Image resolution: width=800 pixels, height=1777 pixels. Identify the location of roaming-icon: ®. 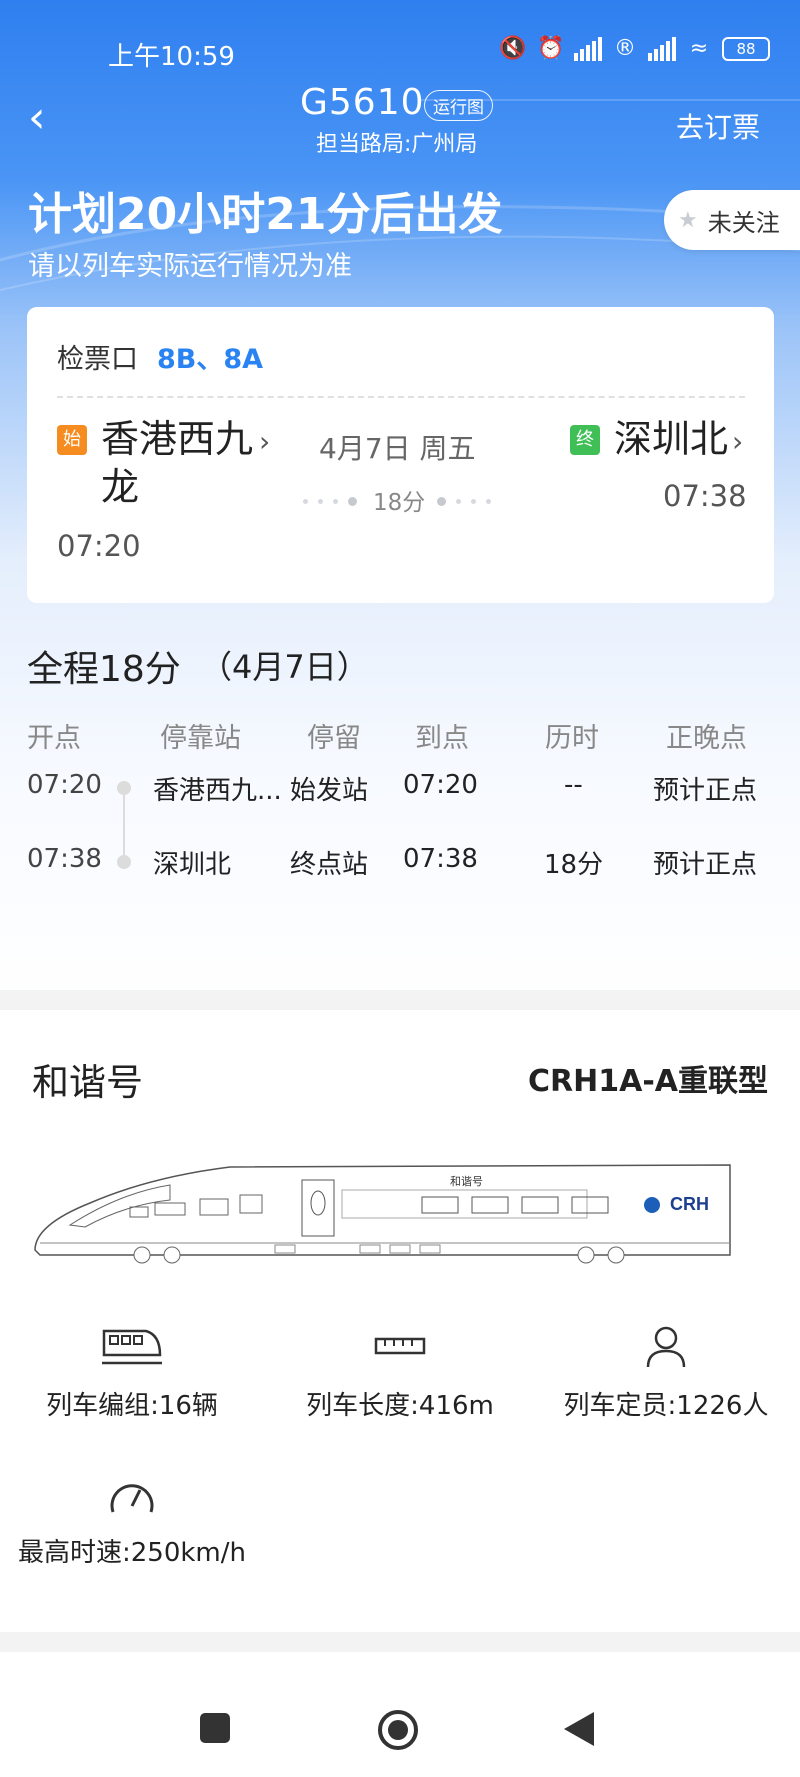
(625, 48).